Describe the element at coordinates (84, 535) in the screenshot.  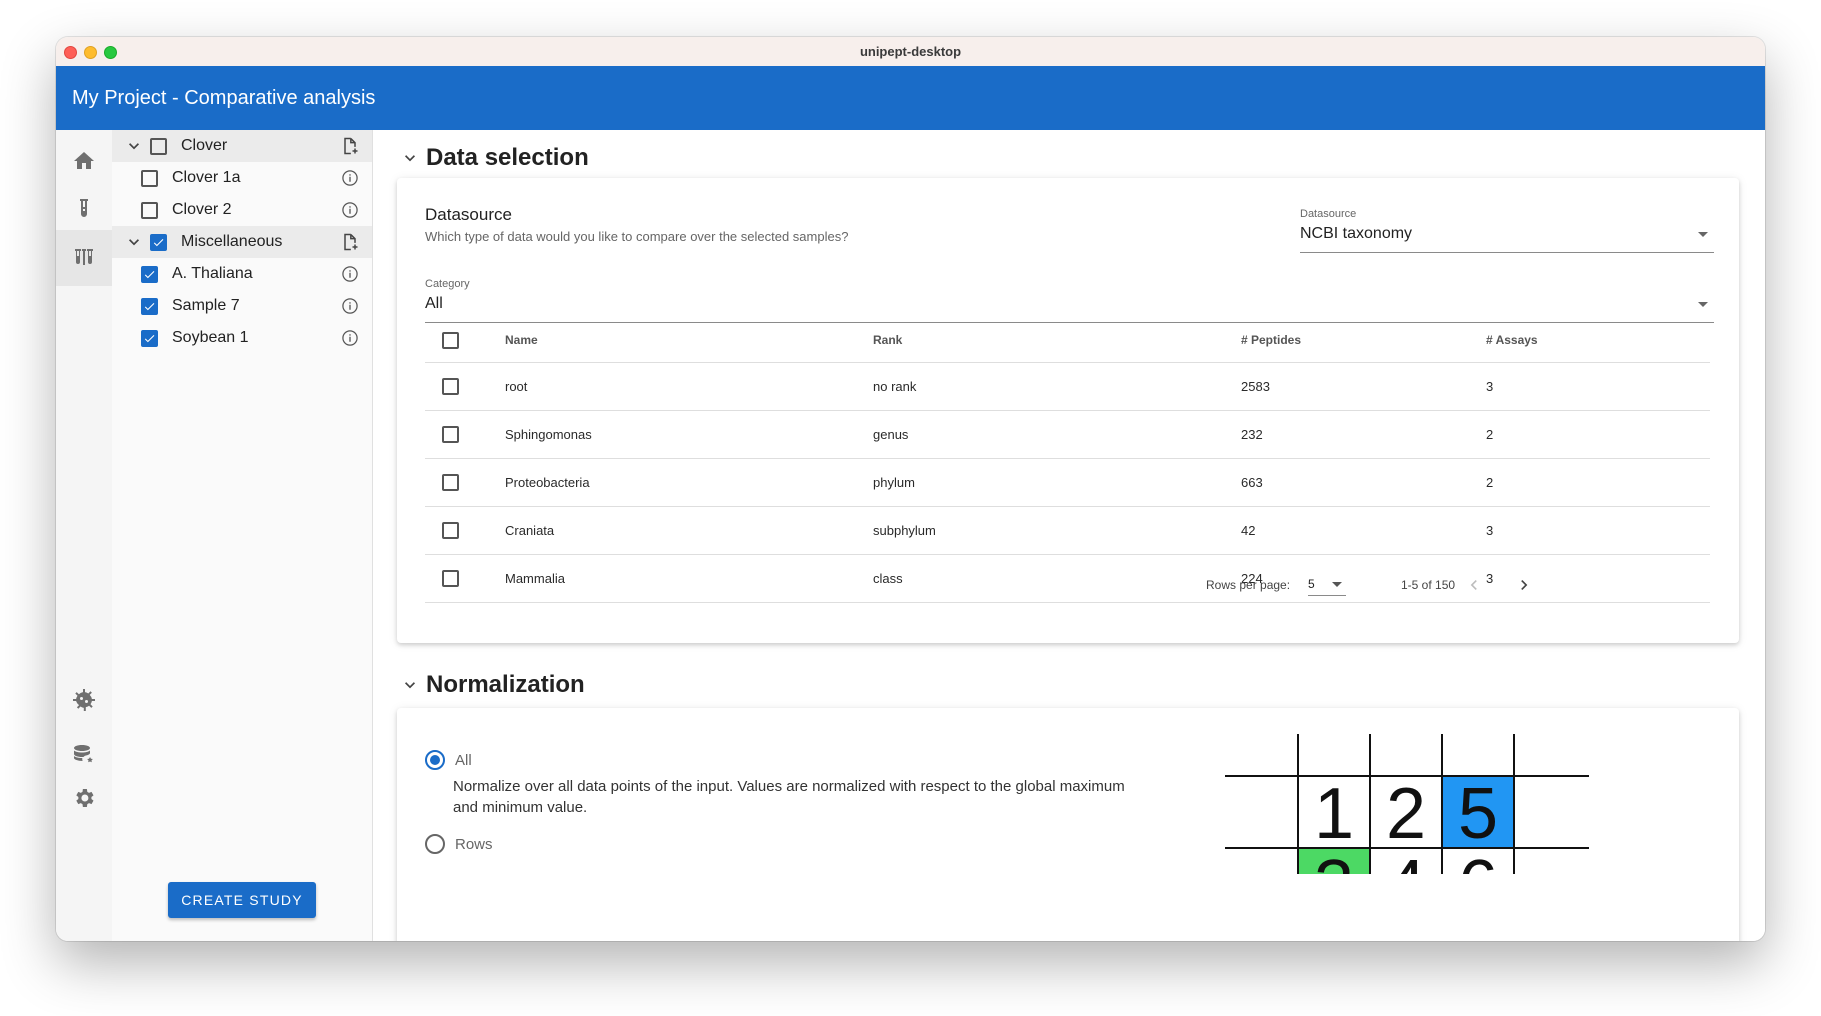
I see `navigation-rail` at that location.